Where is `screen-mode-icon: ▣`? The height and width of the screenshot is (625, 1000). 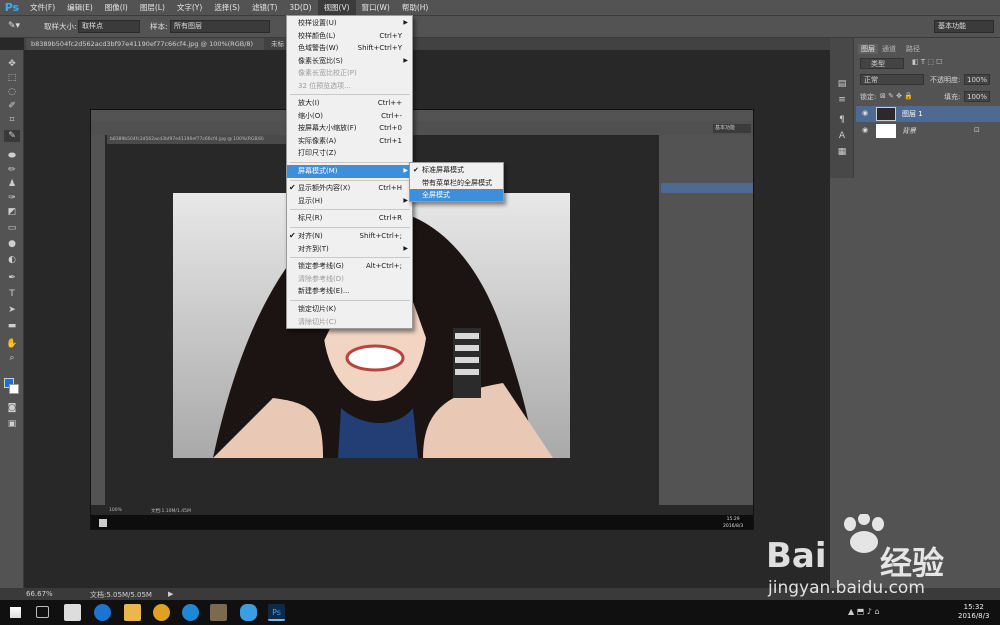 screen-mode-icon: ▣ is located at coordinates (12, 424).